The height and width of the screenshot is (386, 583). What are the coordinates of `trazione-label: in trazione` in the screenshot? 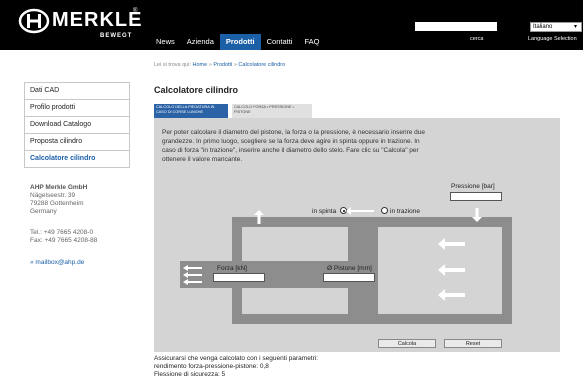 It's located at (405, 211).